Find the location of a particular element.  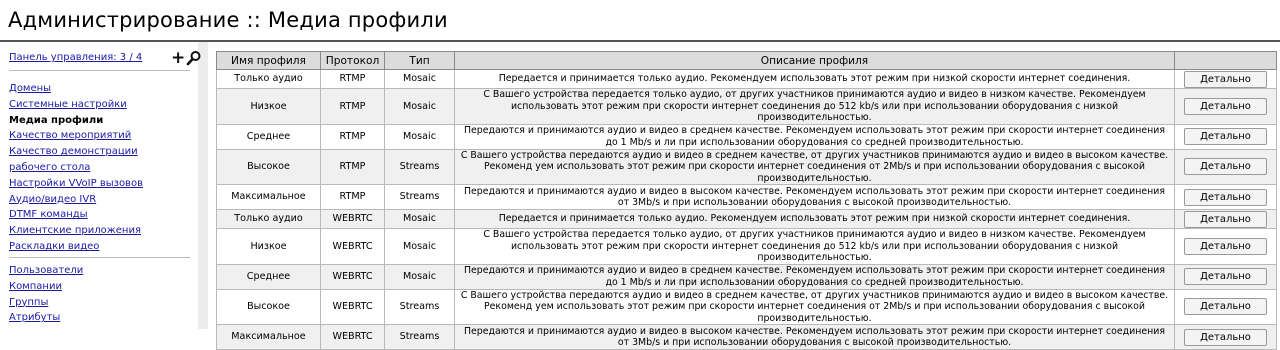

column-header-actions is located at coordinates (1225, 60).